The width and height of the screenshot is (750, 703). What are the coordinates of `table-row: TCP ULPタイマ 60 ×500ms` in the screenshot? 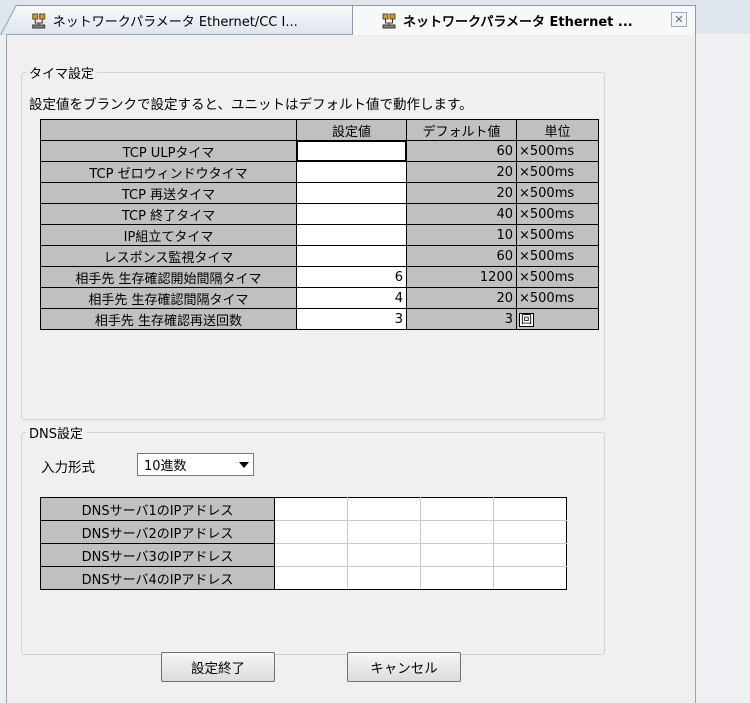 It's located at (319, 151).